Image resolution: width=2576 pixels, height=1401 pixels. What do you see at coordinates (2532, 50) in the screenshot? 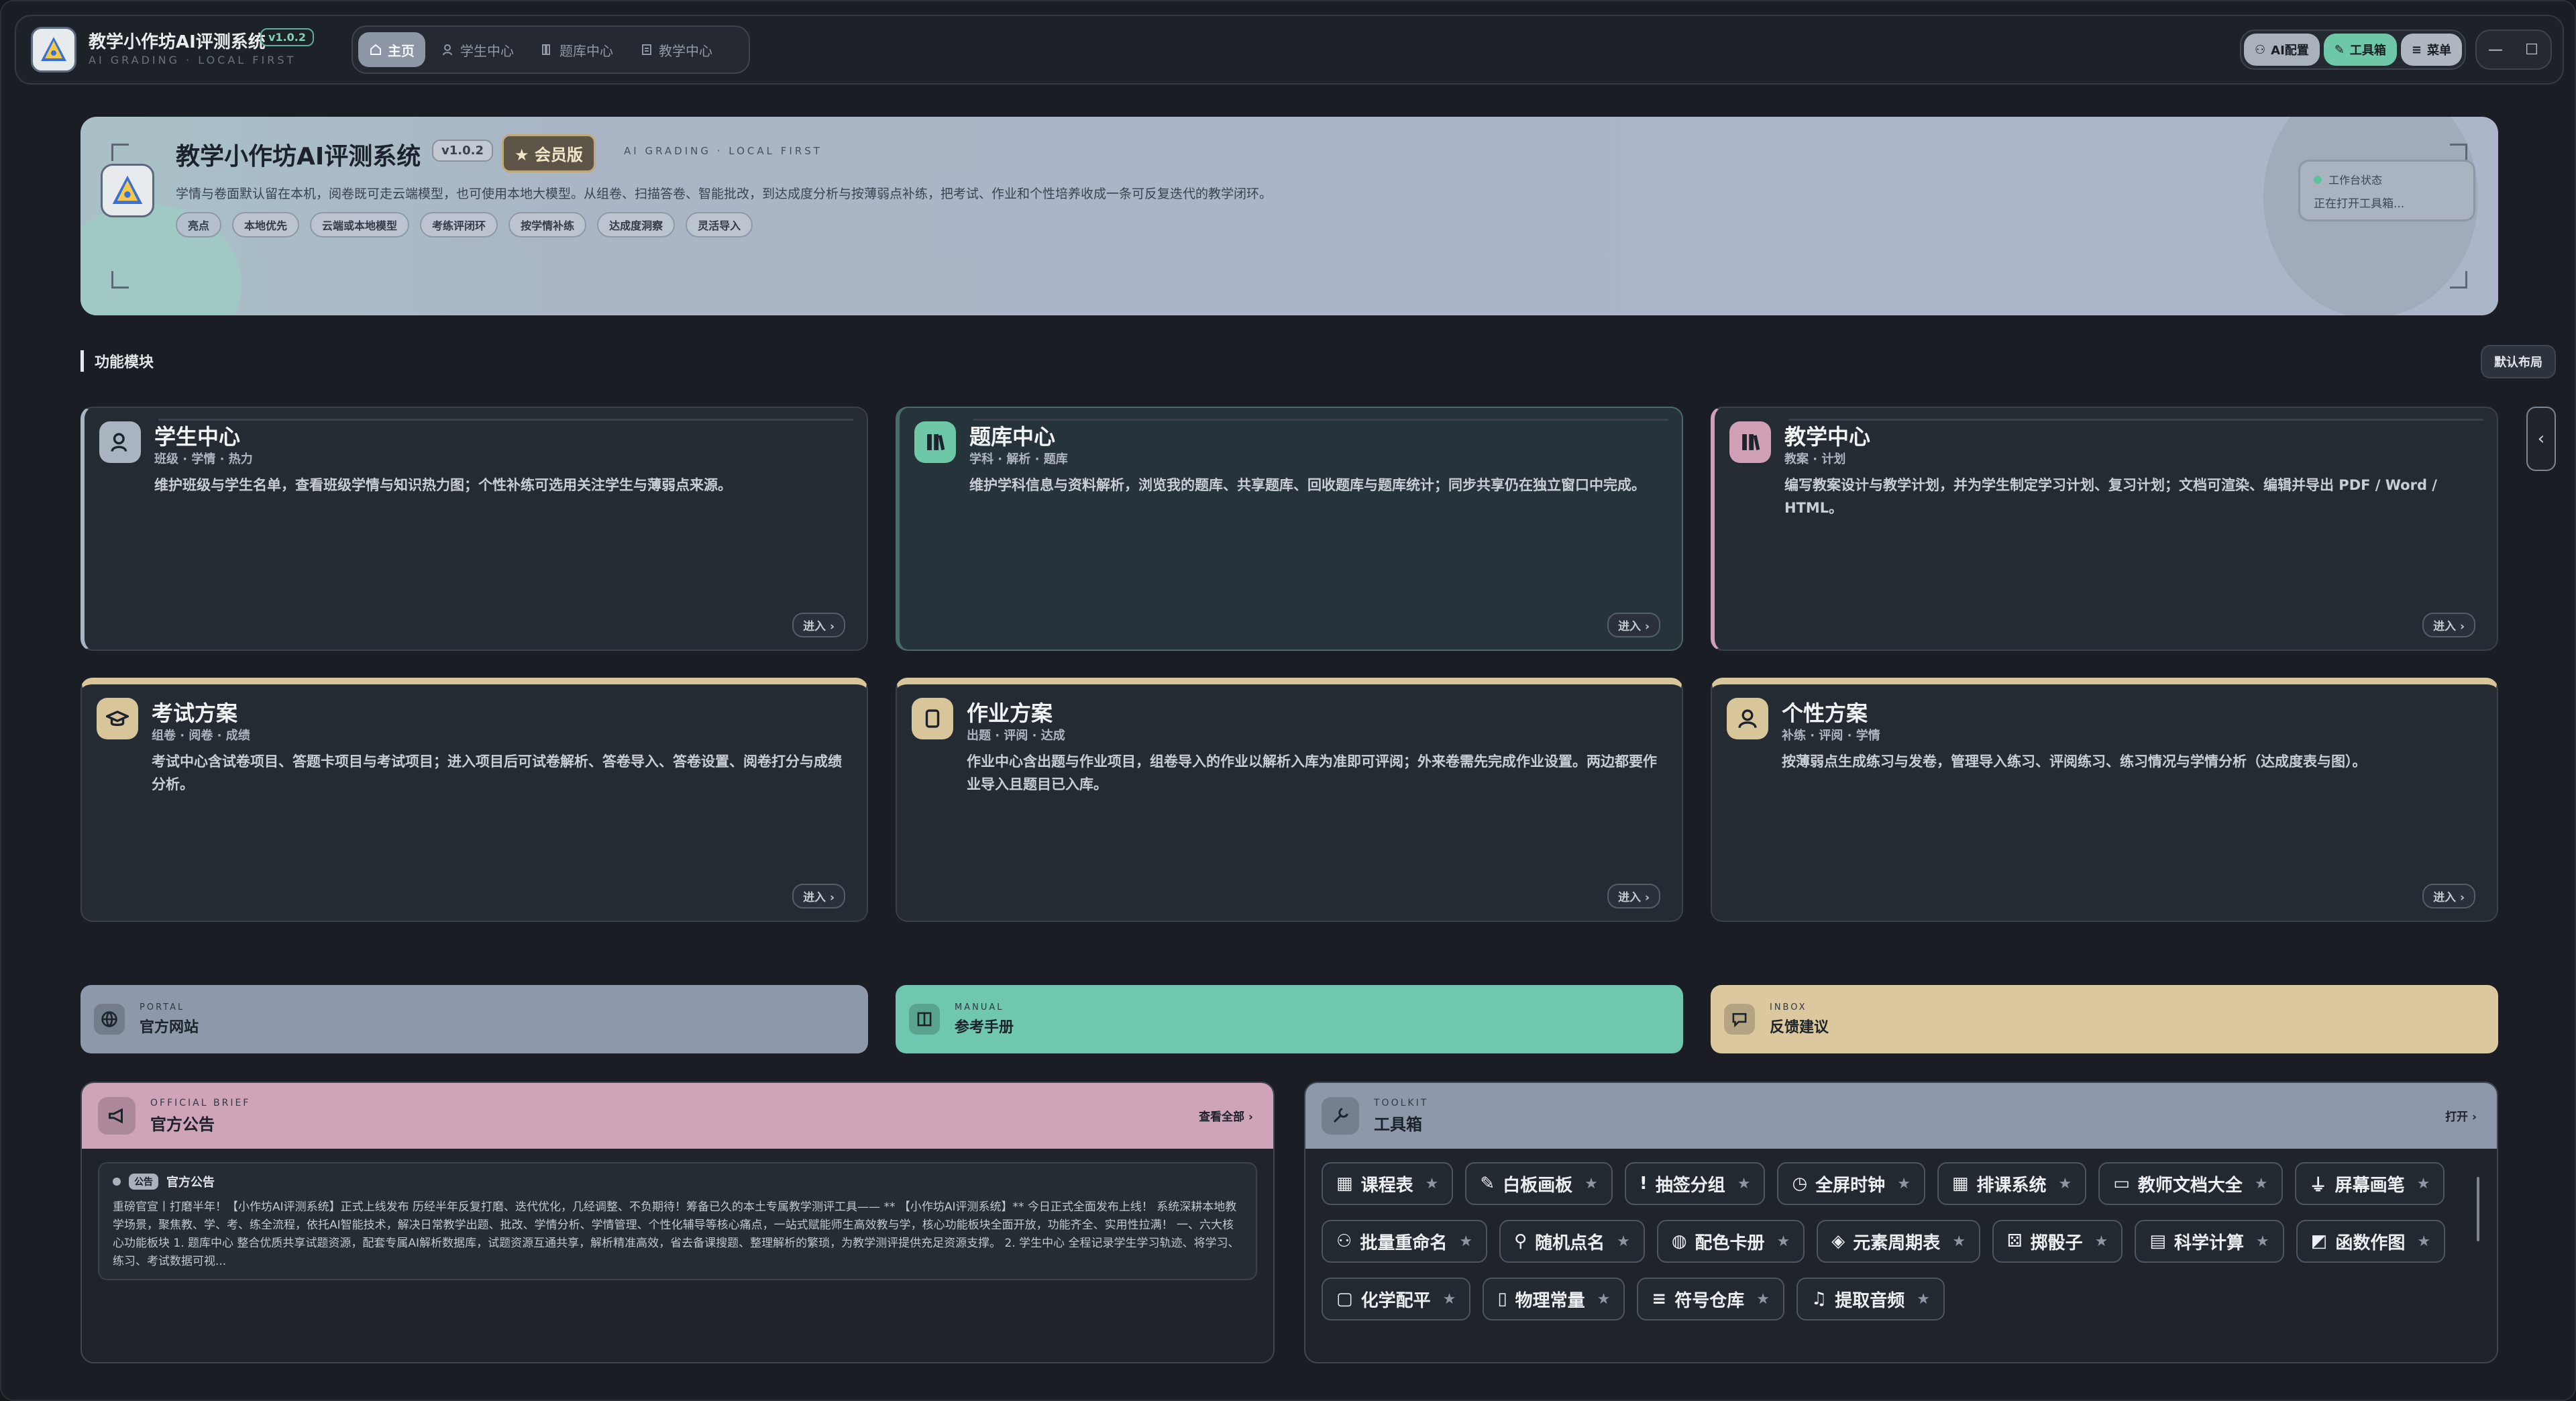
I see `maximize-button: ☐` at bounding box center [2532, 50].